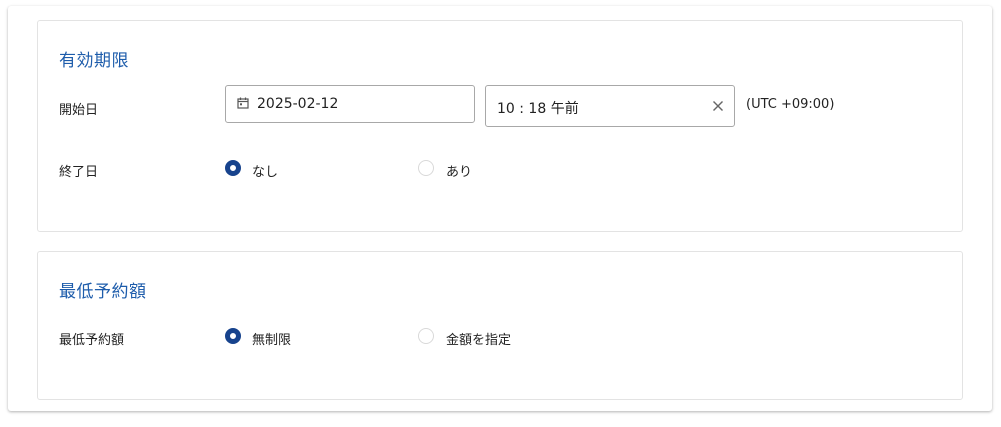 The width and height of the screenshot is (1001, 427). Describe the element at coordinates (243, 103) in the screenshot. I see `calendar-icon` at that location.